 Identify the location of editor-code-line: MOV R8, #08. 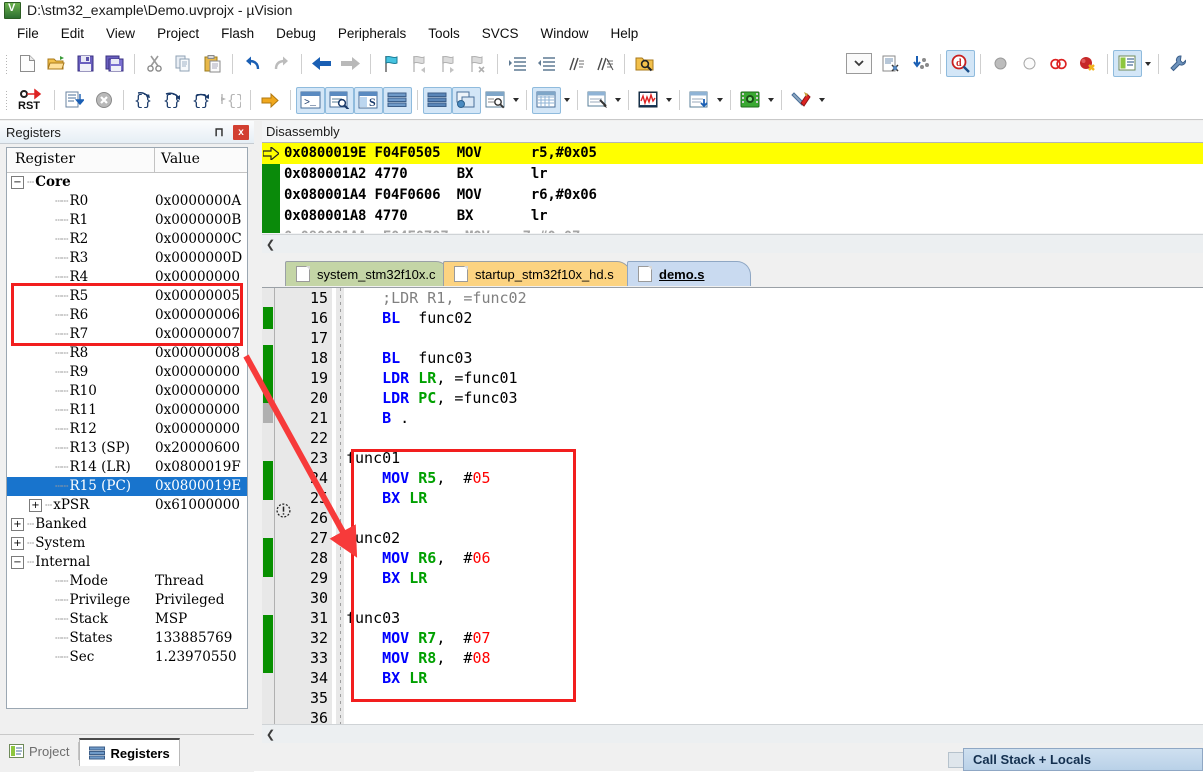
(774, 658).